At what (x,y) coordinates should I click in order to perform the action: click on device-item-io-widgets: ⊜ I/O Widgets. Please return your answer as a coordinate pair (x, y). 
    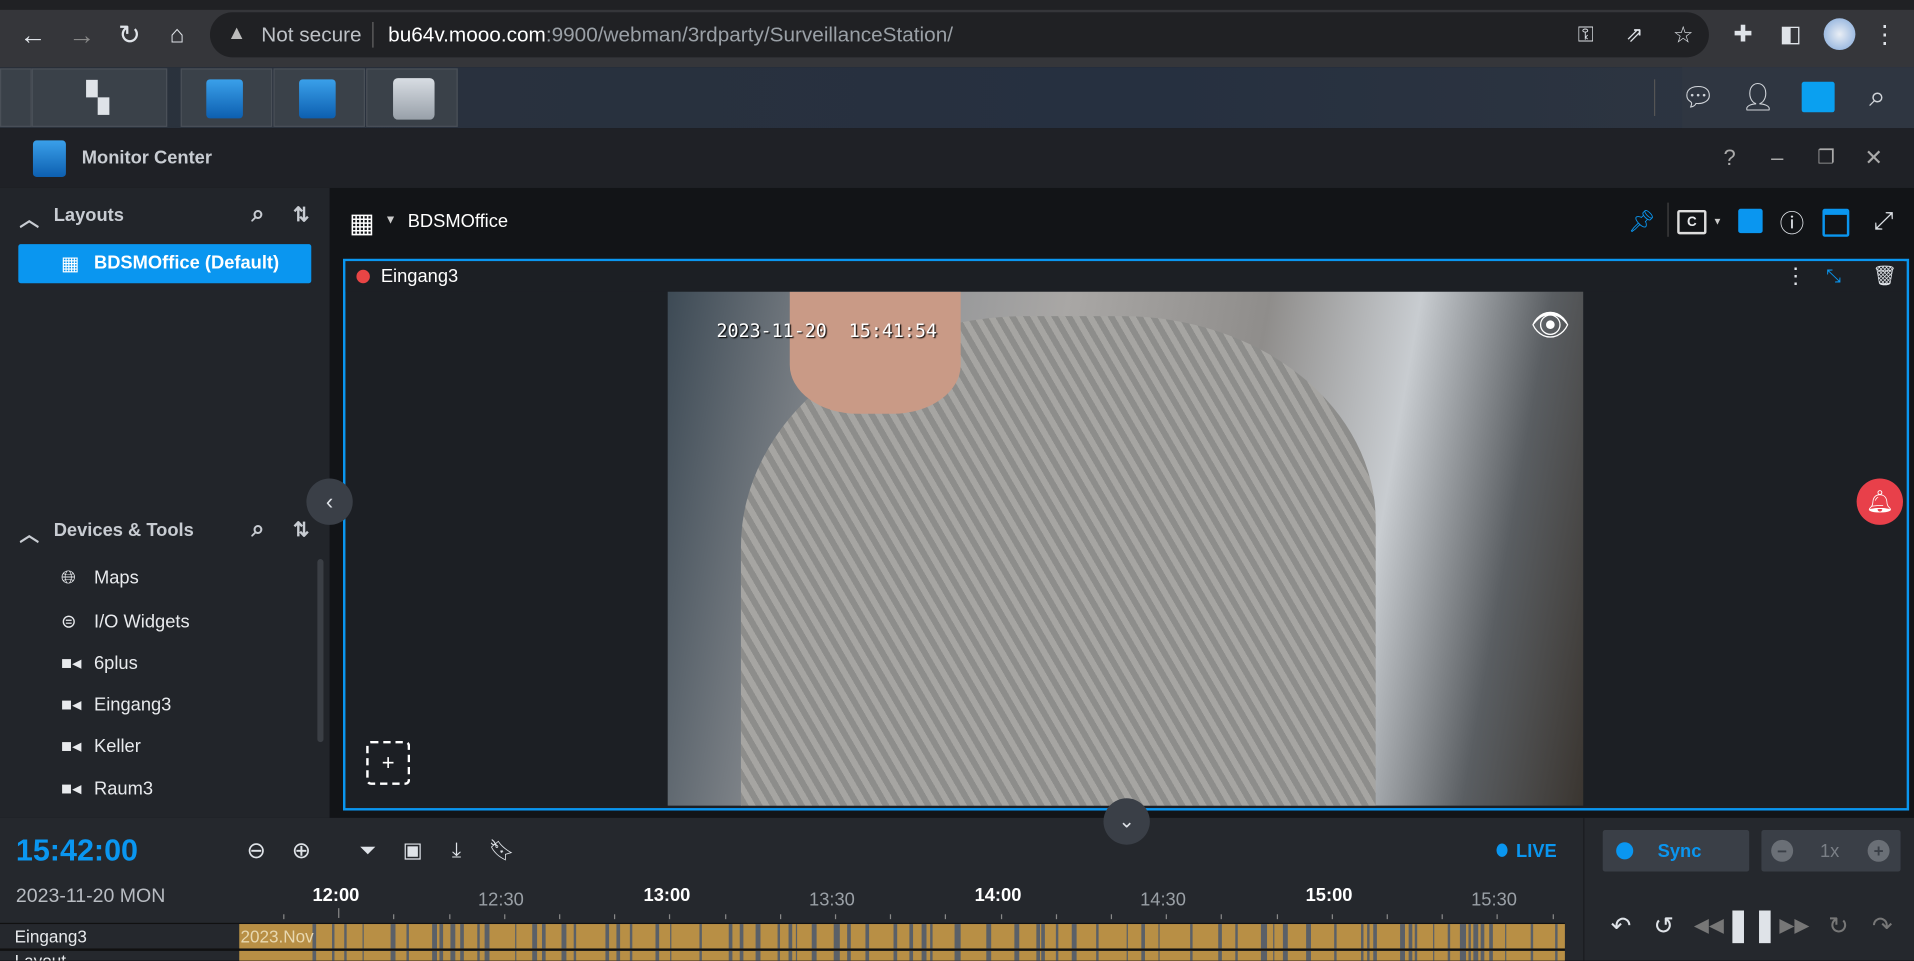
    Looking at the image, I should click on (125, 621).